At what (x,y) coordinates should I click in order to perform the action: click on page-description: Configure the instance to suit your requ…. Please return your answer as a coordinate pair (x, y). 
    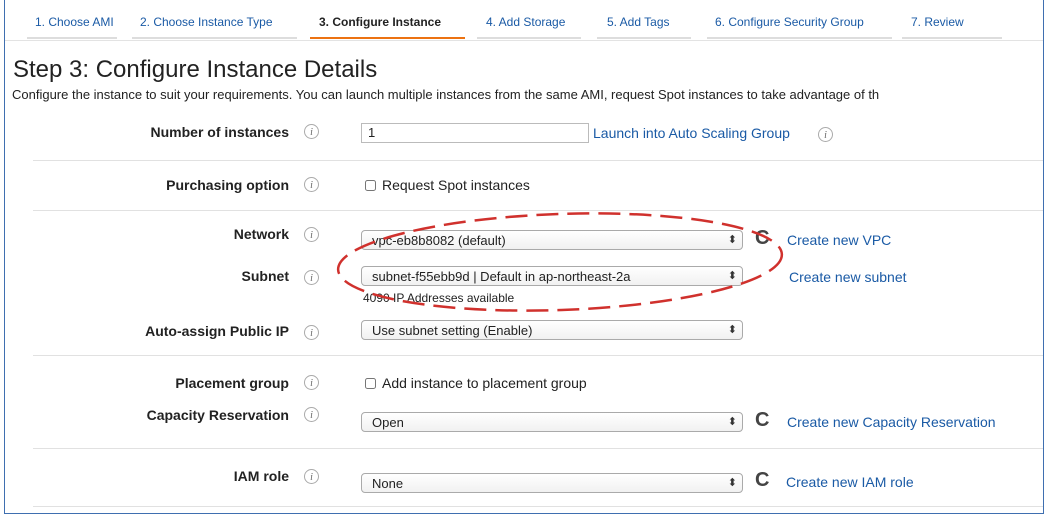
    Looking at the image, I should click on (446, 94).